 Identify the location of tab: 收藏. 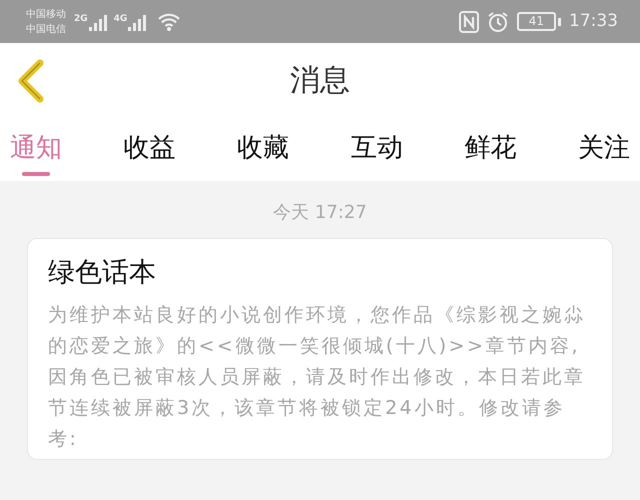
(263, 149).